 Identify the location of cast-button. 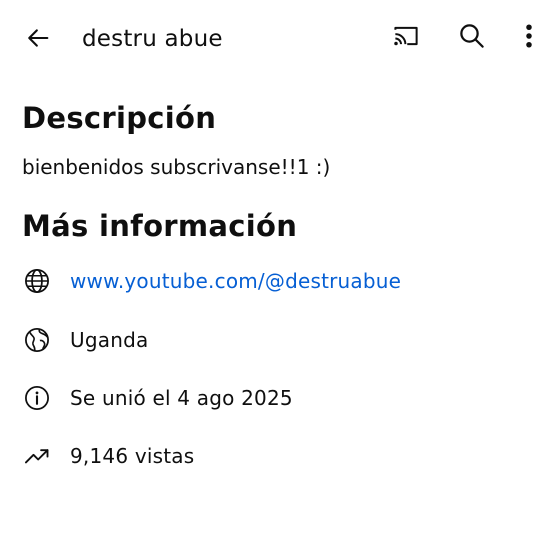
(406, 36).